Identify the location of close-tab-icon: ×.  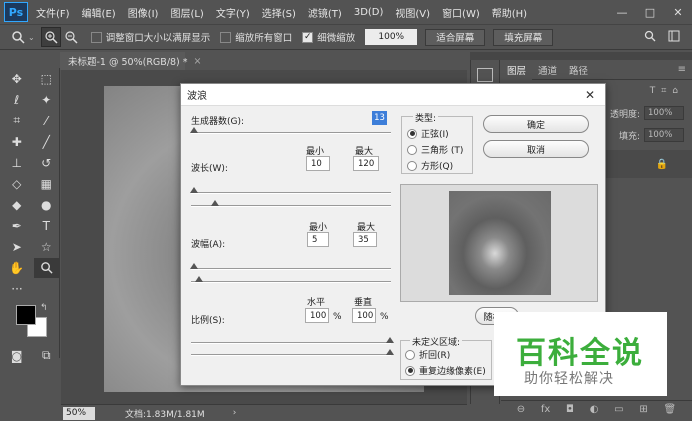
(198, 61).